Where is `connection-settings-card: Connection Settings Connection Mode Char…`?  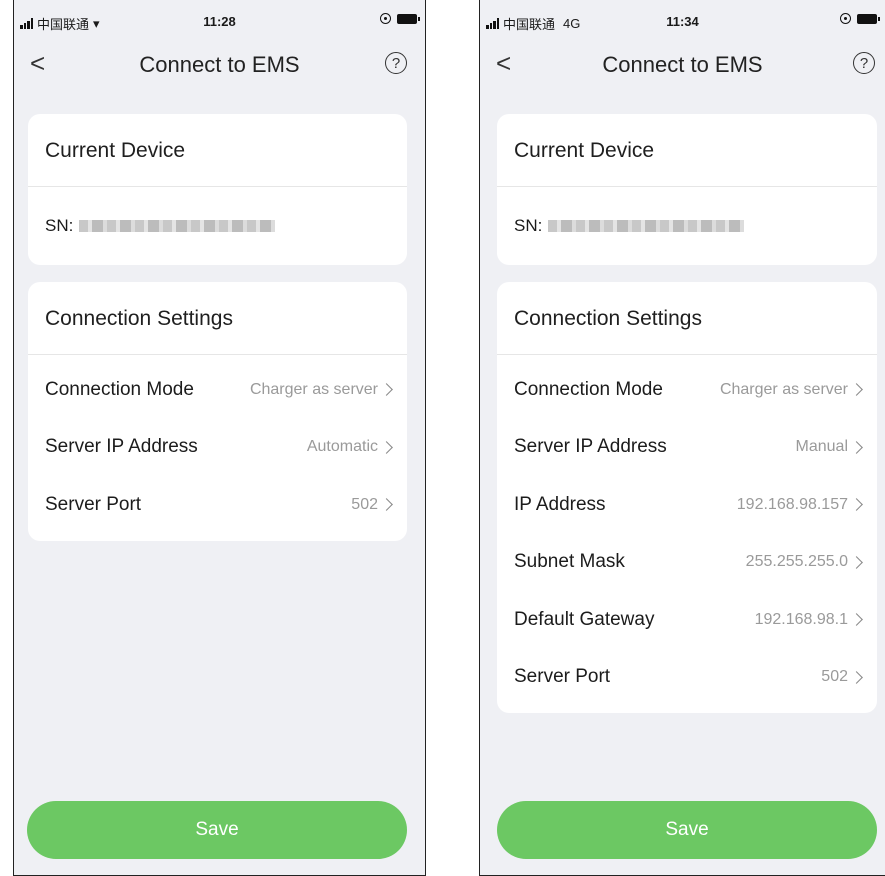 connection-settings-card: Connection Settings Connection Mode Char… is located at coordinates (217, 411).